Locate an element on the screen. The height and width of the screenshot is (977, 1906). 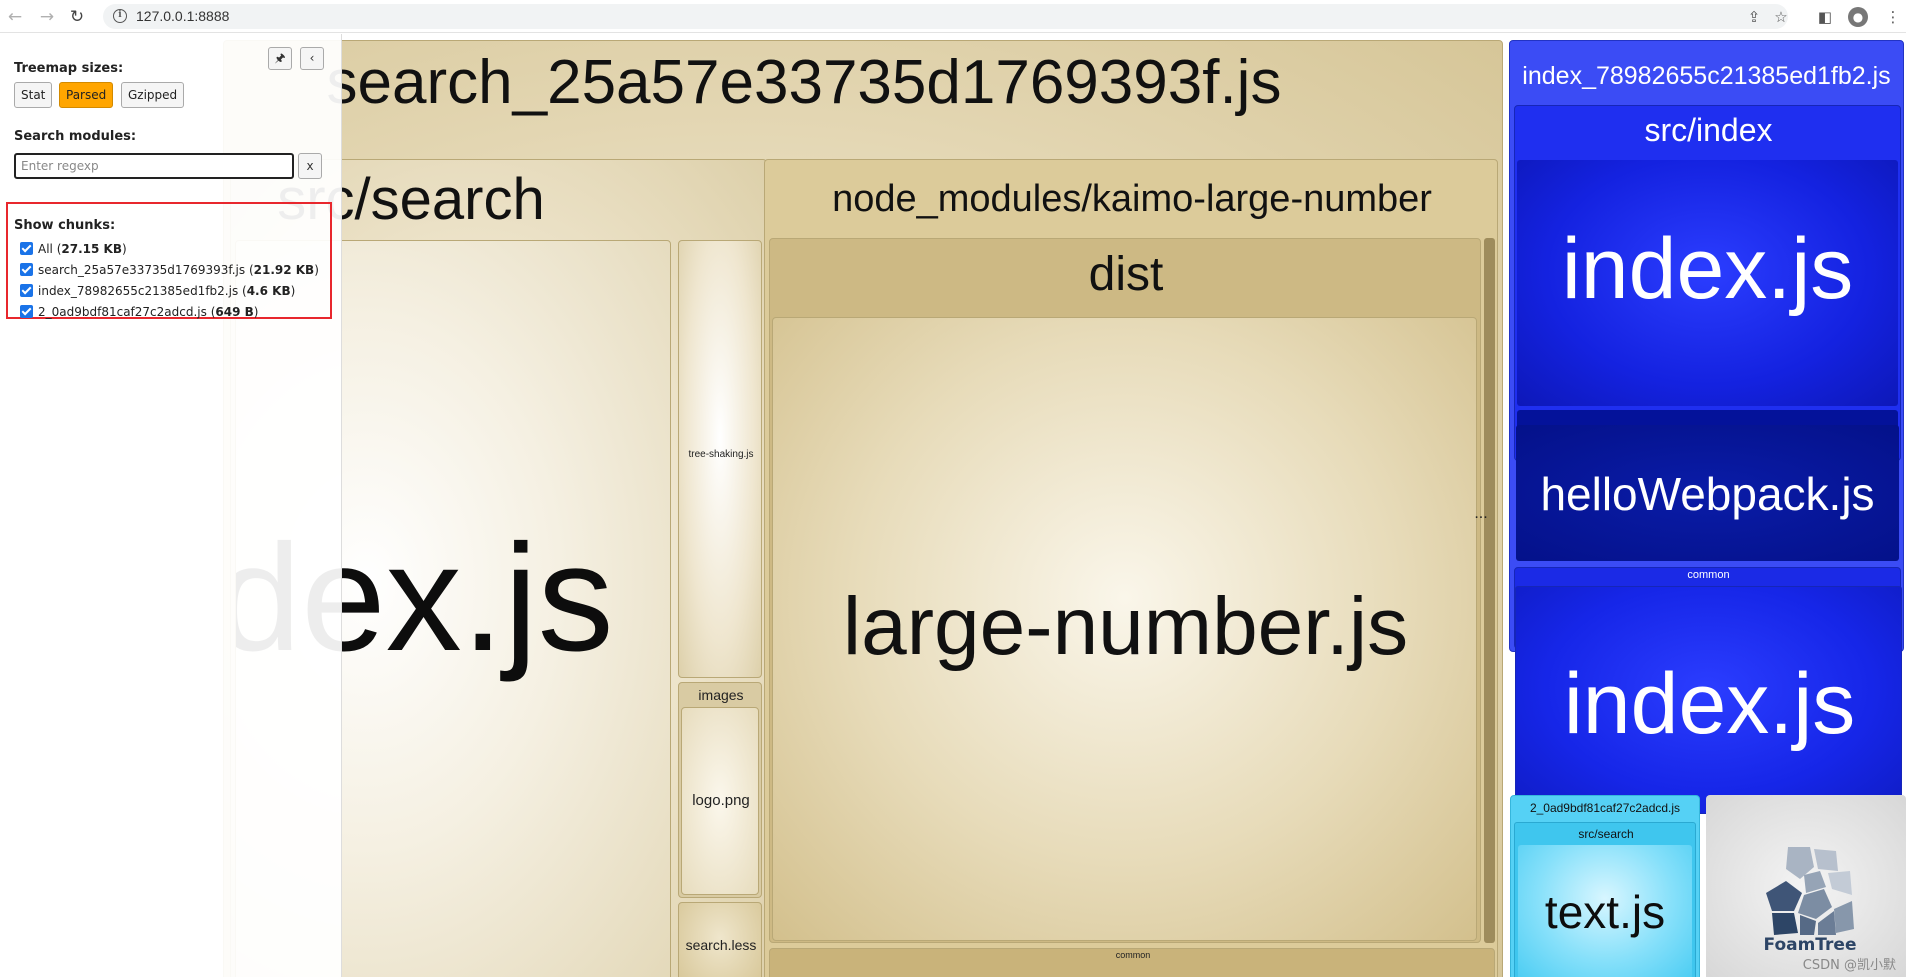
address-bar: i 127.0.0.1:8888 ⇪ ☆ is located at coordinates (945, 16).